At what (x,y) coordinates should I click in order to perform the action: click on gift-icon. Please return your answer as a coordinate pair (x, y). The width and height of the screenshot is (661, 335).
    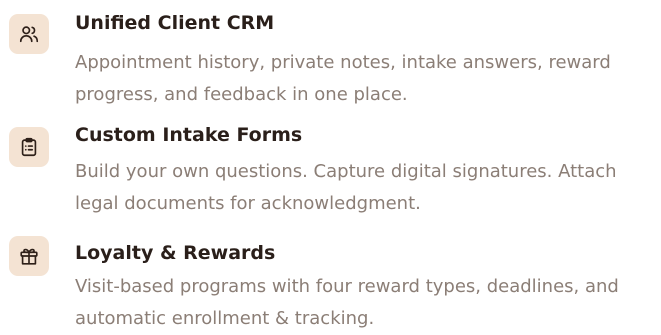
    Looking at the image, I should click on (29, 256).